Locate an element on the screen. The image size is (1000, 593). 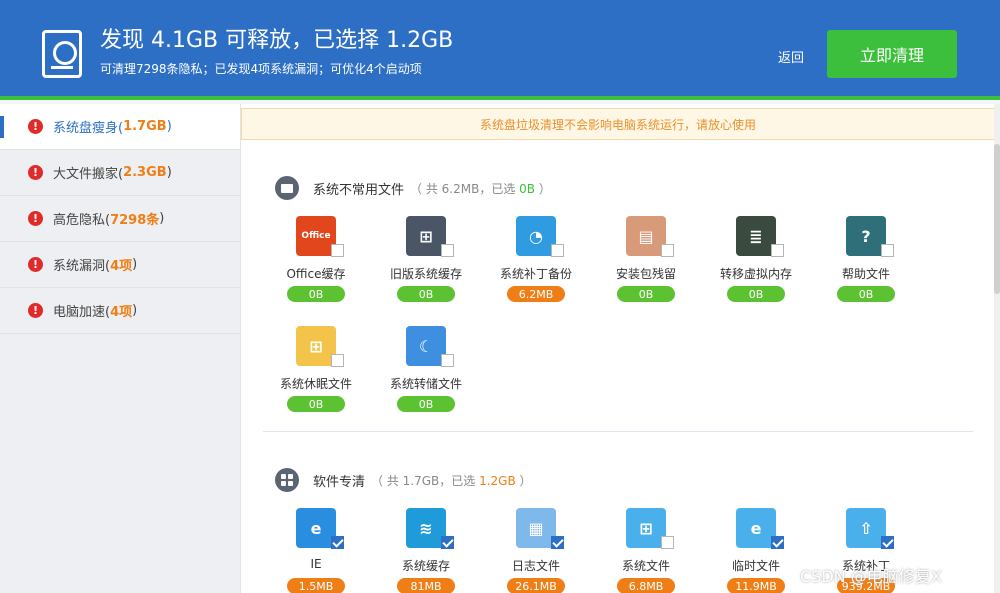
section-selected: 1.2GB is located at coordinates (497, 480).